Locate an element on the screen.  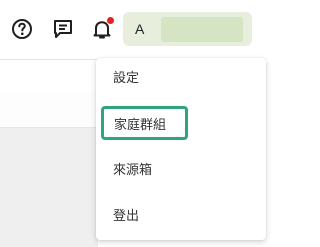
menu-item-label: 登出 is located at coordinates (126, 216).